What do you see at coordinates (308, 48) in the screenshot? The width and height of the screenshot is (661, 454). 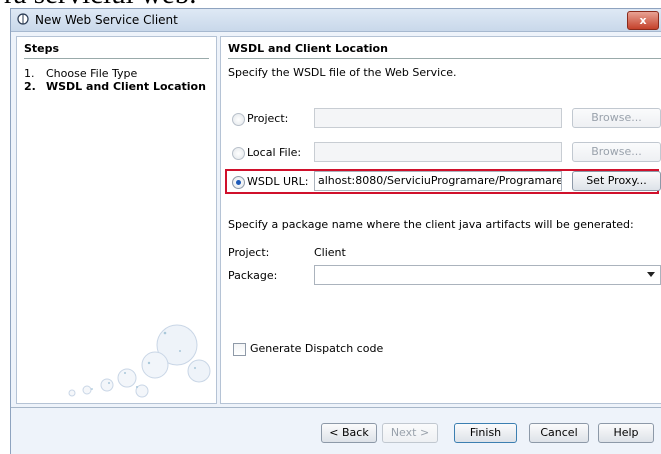 I see `panel-heading: WSDL and Client Location` at bounding box center [308, 48].